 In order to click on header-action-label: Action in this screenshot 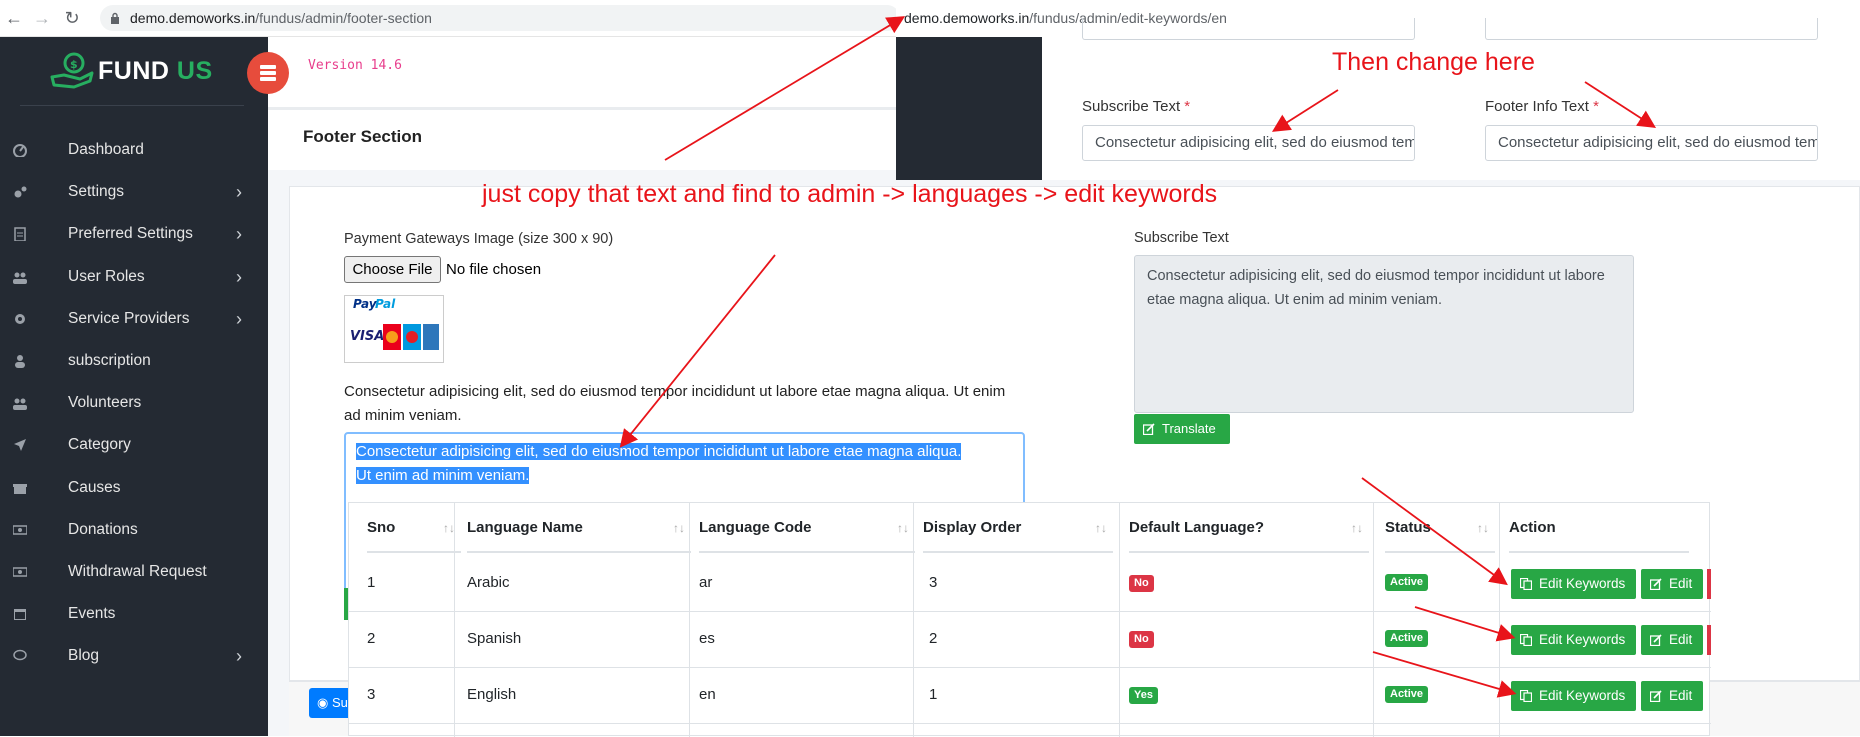, I will do `click(1532, 527)`.